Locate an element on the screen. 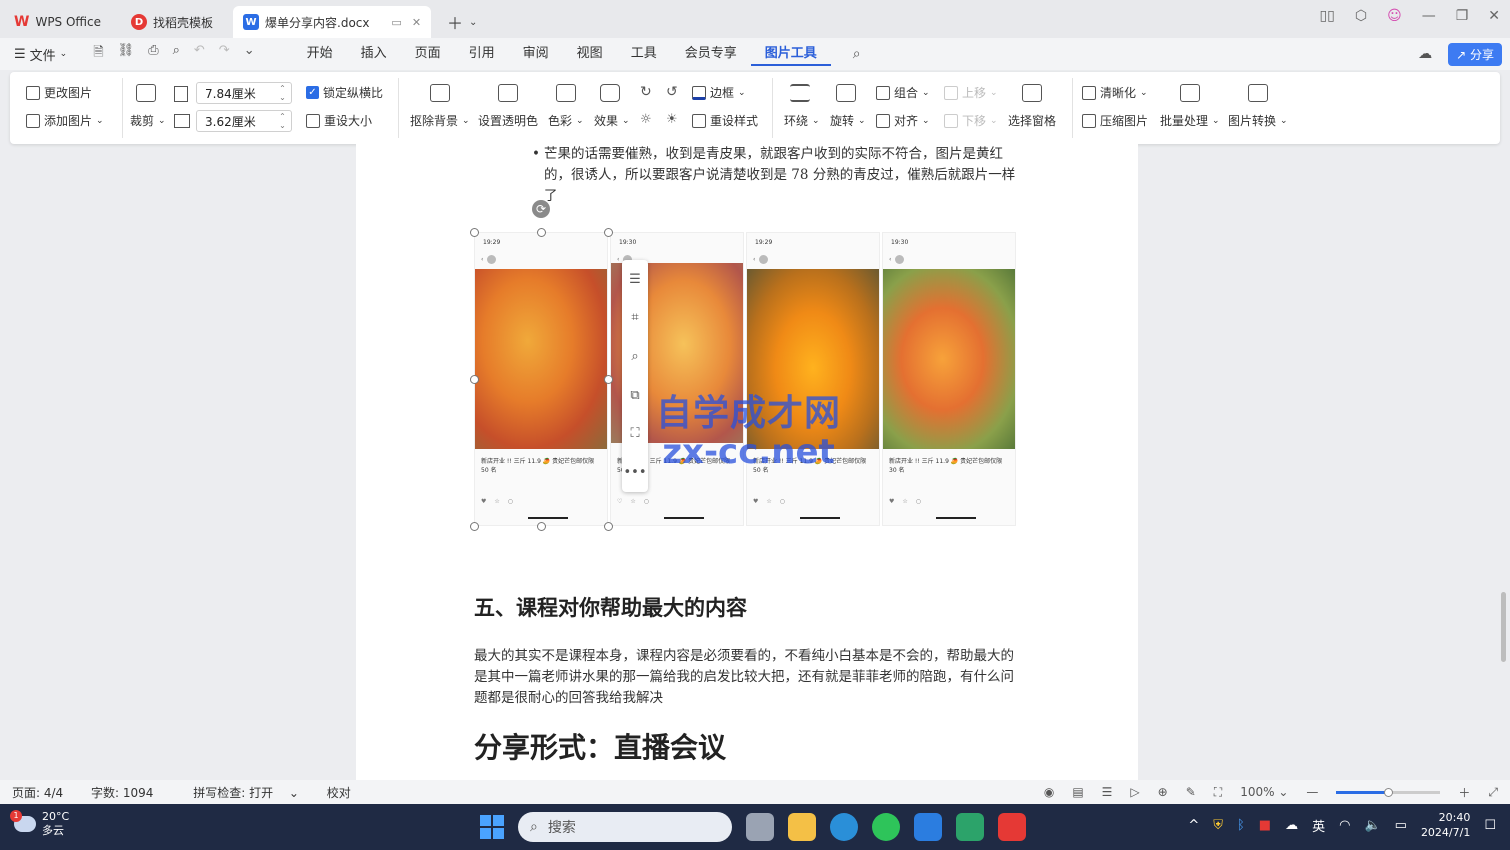  transparent-icon is located at coordinates (508, 93).